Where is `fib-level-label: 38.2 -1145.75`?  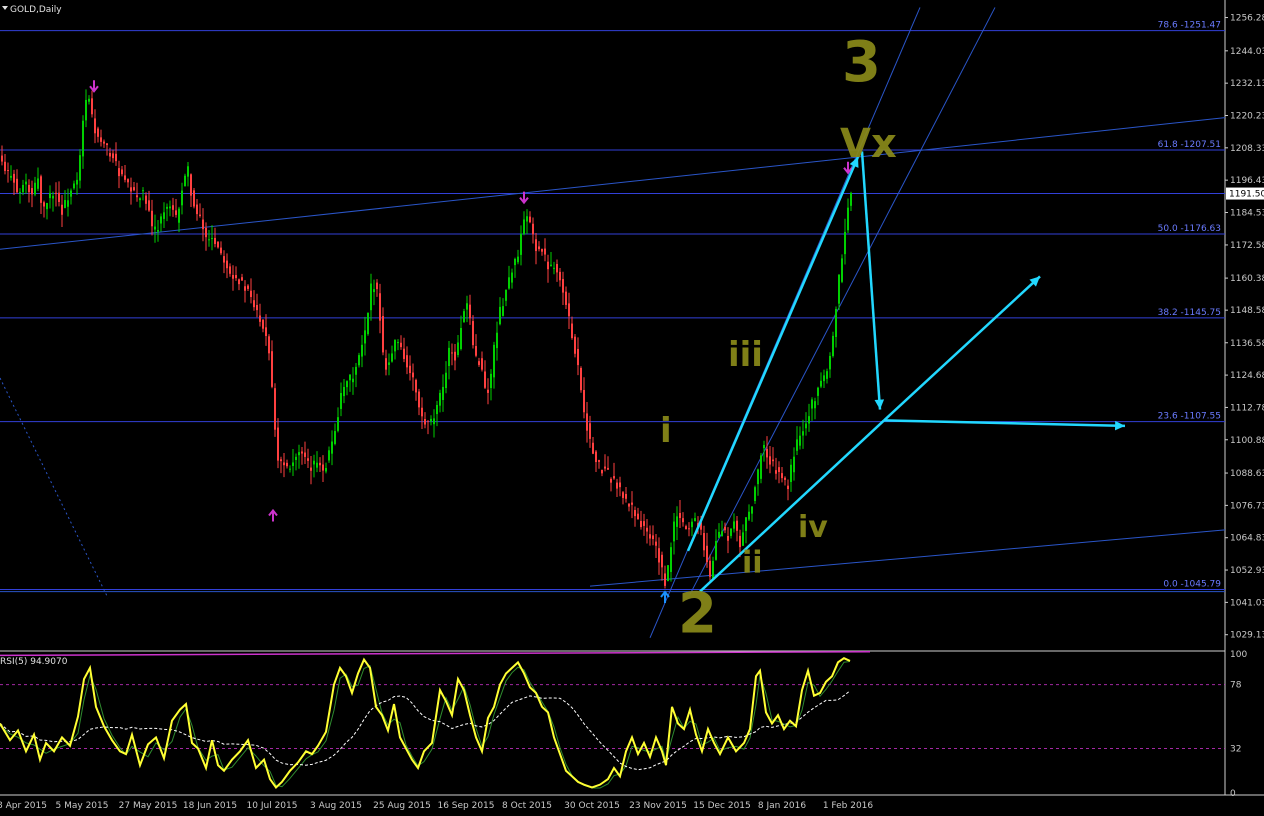
fib-level-label: 38.2 -1145.75 is located at coordinates (1189, 313).